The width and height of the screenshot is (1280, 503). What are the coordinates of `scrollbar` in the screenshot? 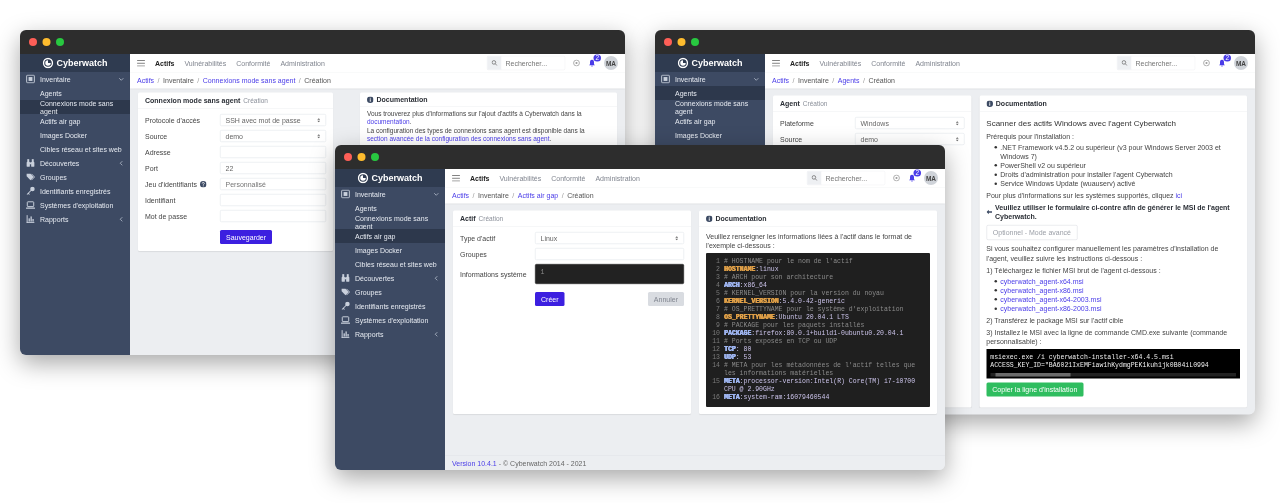 It's located at (1113, 375).